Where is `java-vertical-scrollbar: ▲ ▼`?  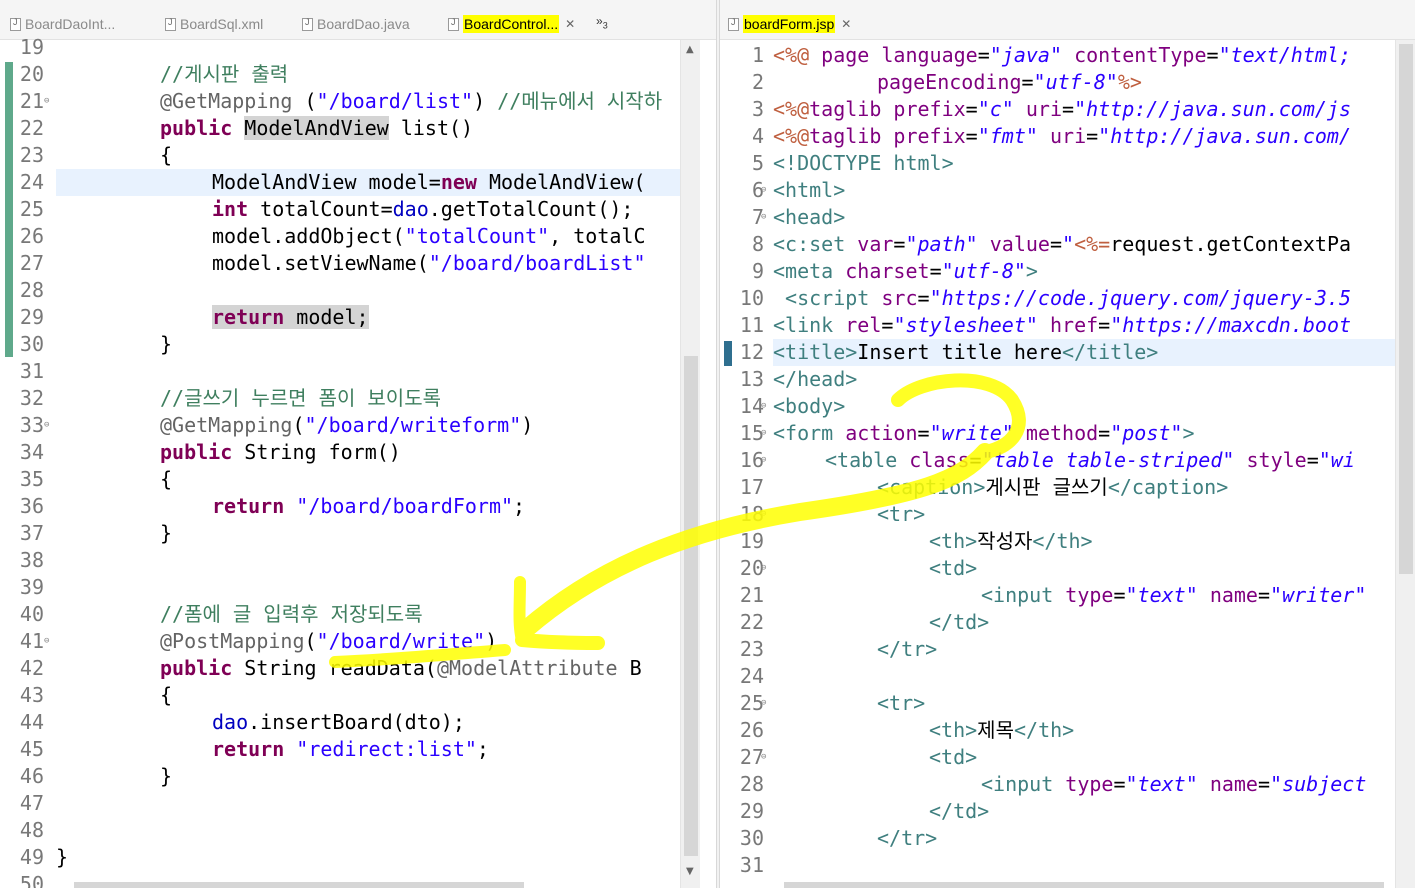 java-vertical-scrollbar: ▲ ▼ is located at coordinates (690, 464).